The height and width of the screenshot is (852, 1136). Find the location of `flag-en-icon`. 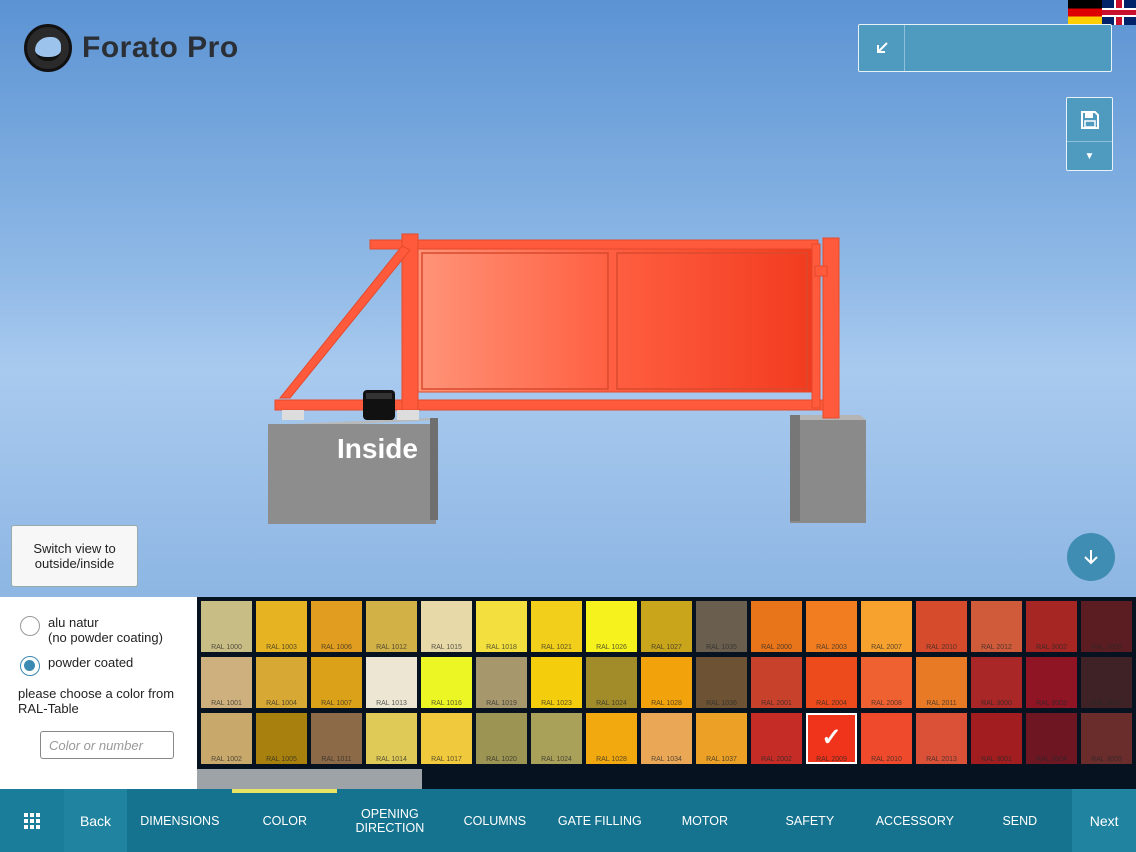

flag-en-icon is located at coordinates (1119, 12).